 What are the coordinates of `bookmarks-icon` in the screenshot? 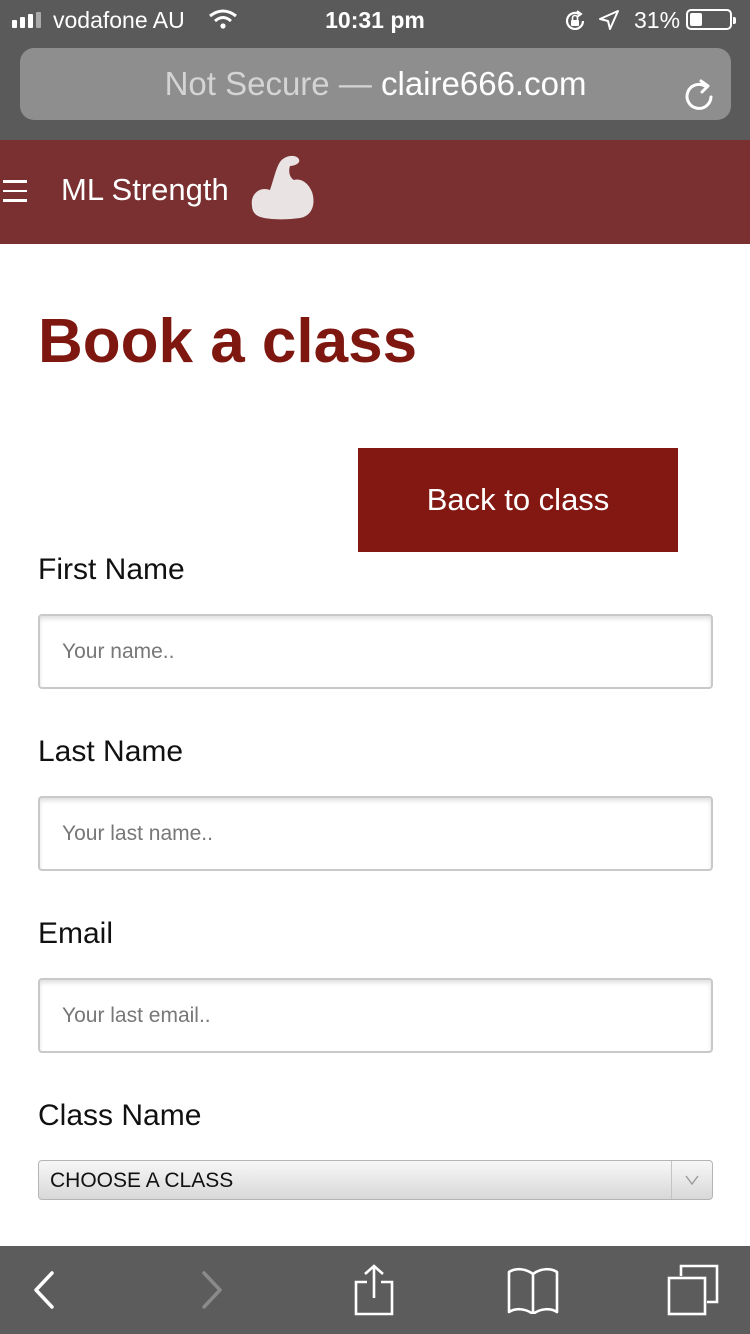 It's located at (533, 1290).